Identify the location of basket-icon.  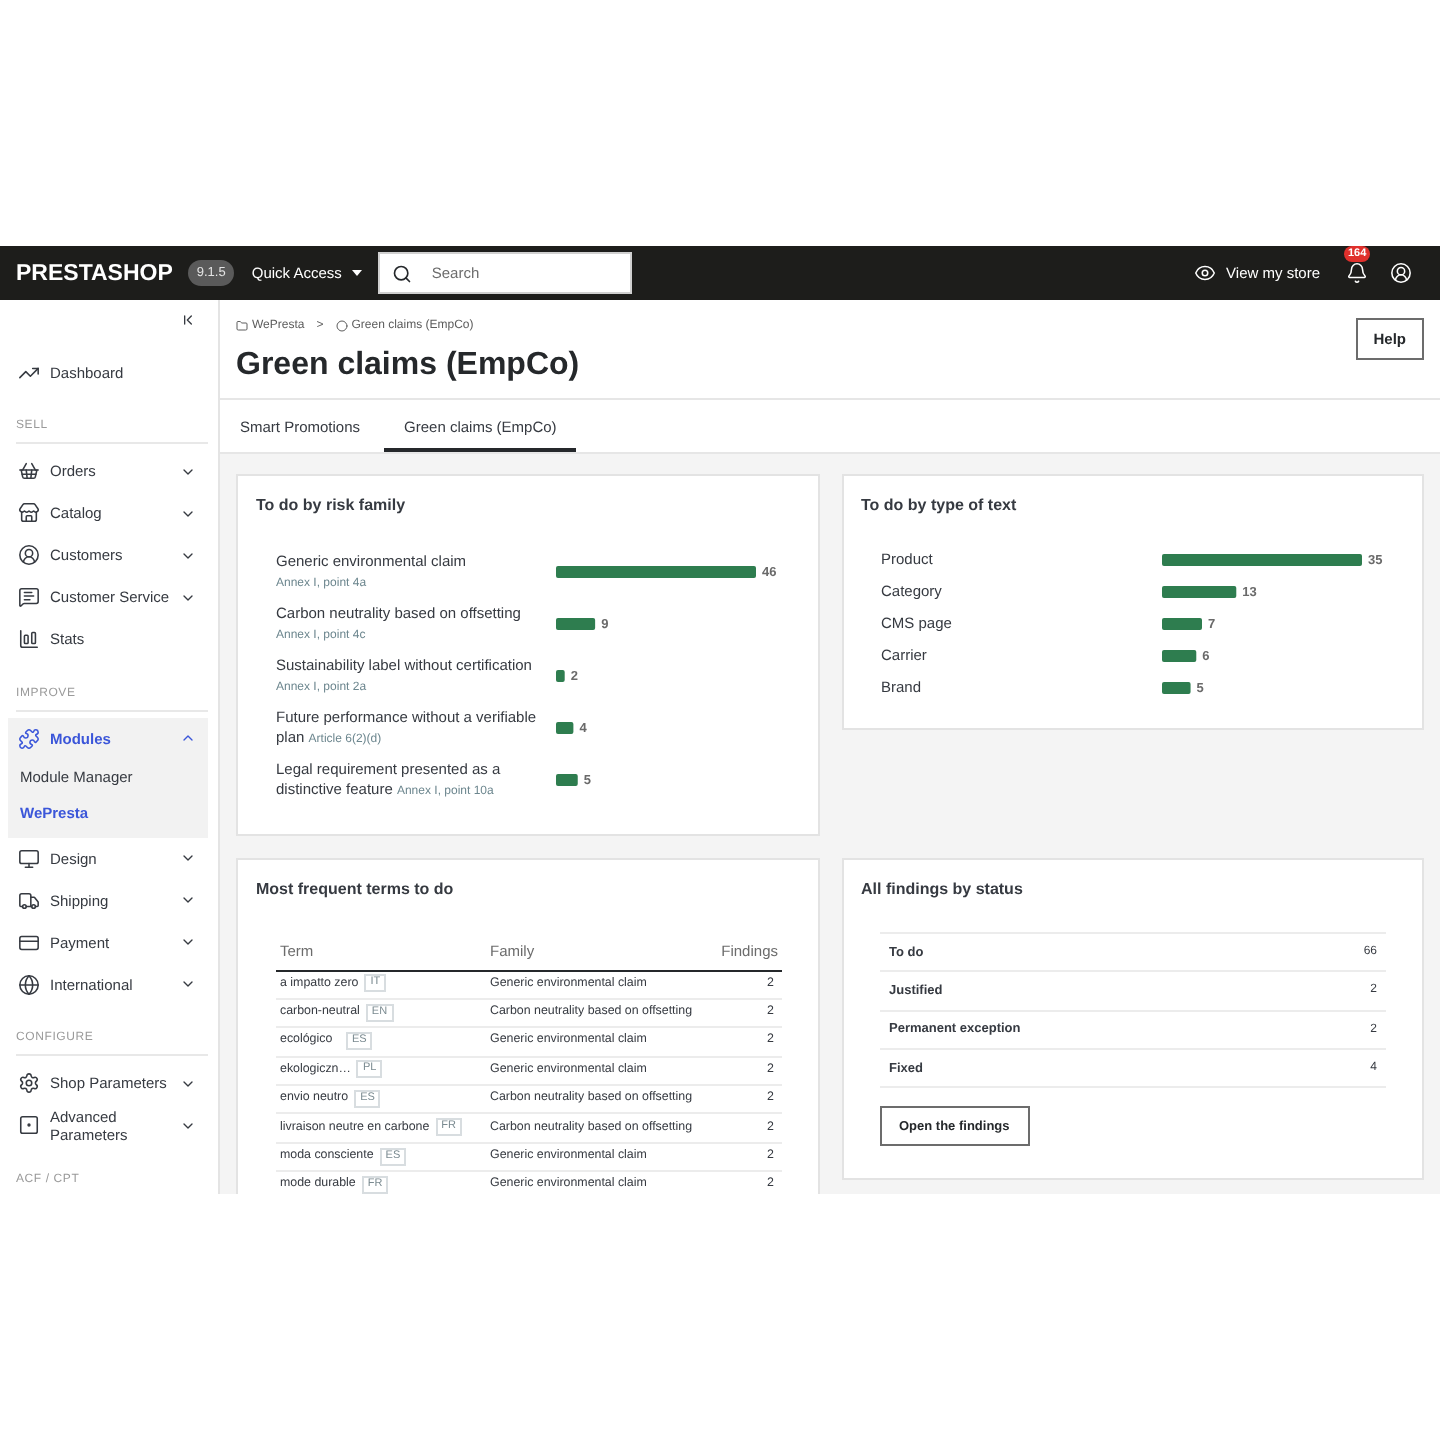
(29, 471).